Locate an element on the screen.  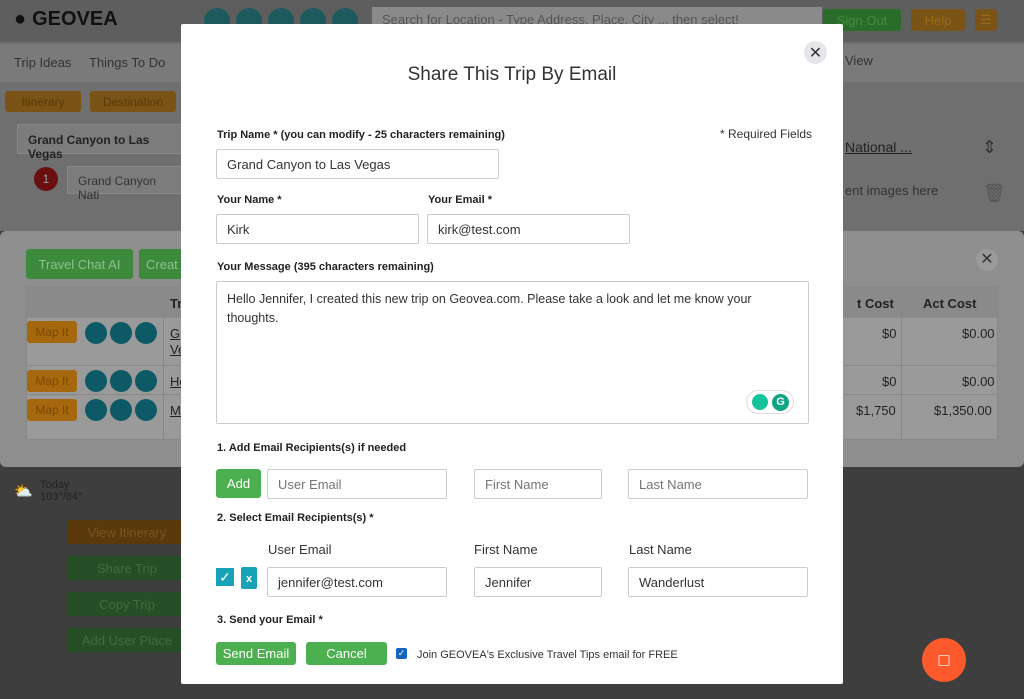
new-user-email-input is located at coordinates (357, 484).